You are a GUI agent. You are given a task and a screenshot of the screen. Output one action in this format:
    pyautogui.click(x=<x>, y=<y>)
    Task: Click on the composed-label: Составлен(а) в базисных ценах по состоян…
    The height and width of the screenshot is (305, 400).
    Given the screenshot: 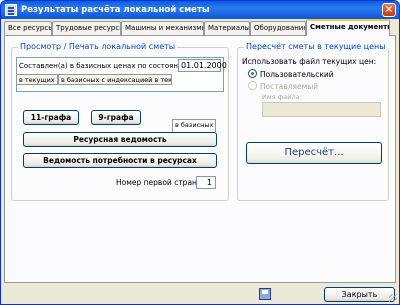 What is the action you would take?
    pyautogui.click(x=110, y=66)
    